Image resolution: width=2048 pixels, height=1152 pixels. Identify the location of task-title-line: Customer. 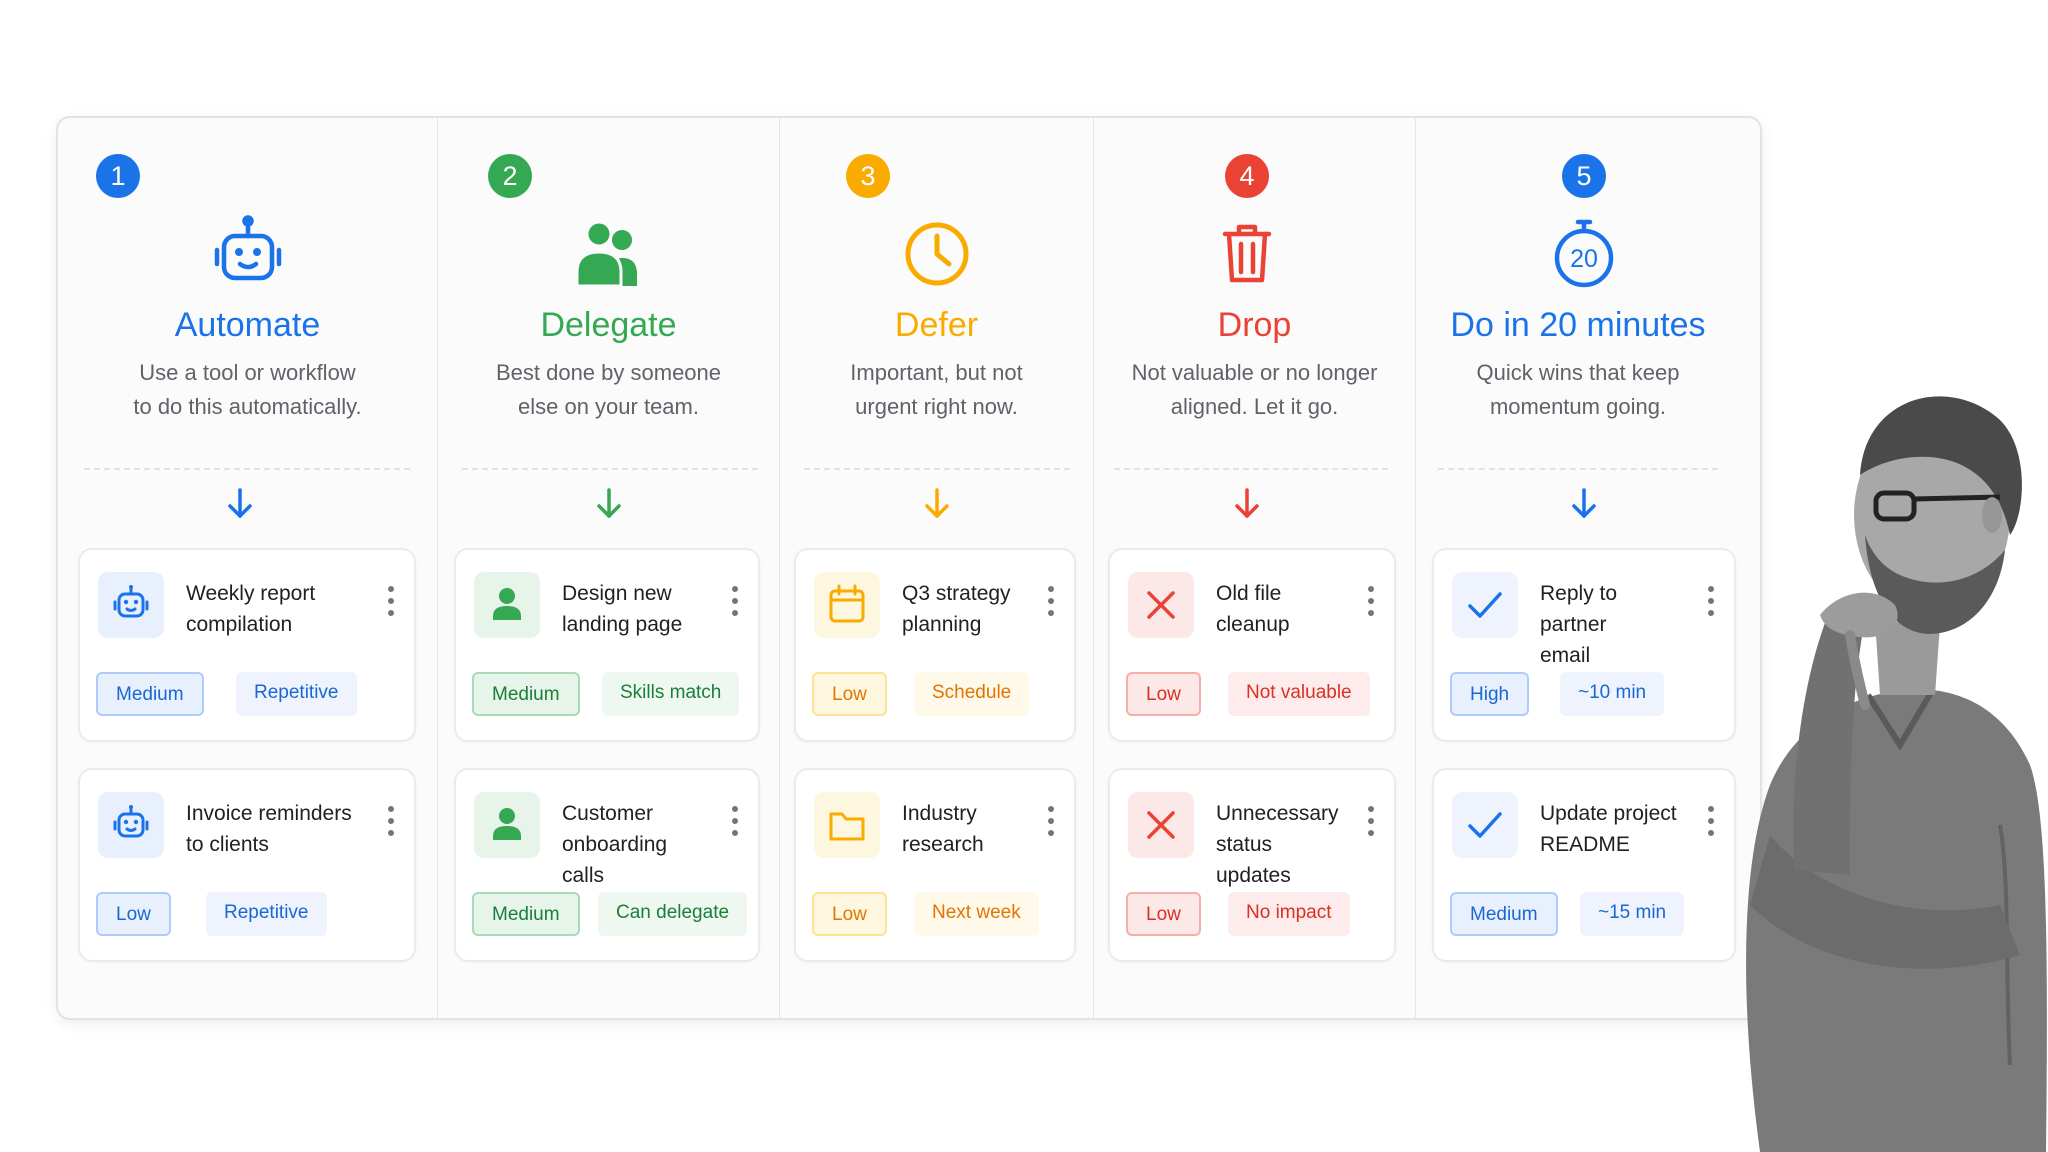
(608, 813).